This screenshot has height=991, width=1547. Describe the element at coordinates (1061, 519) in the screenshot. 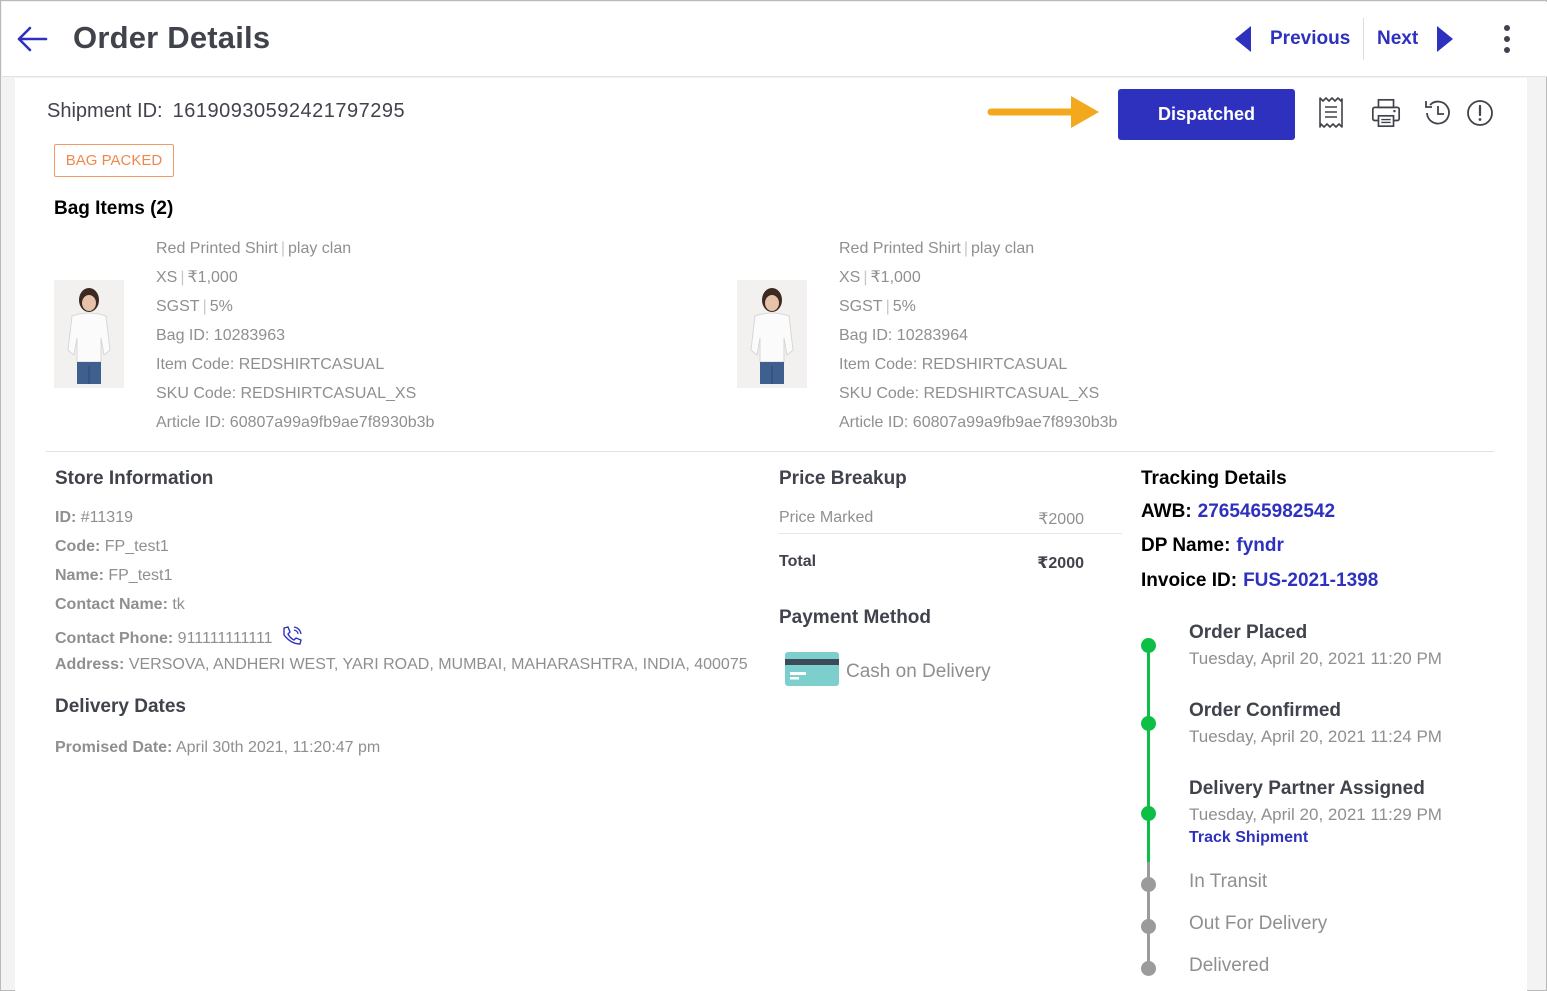

I see `price-marked-value: ₹2000` at that location.